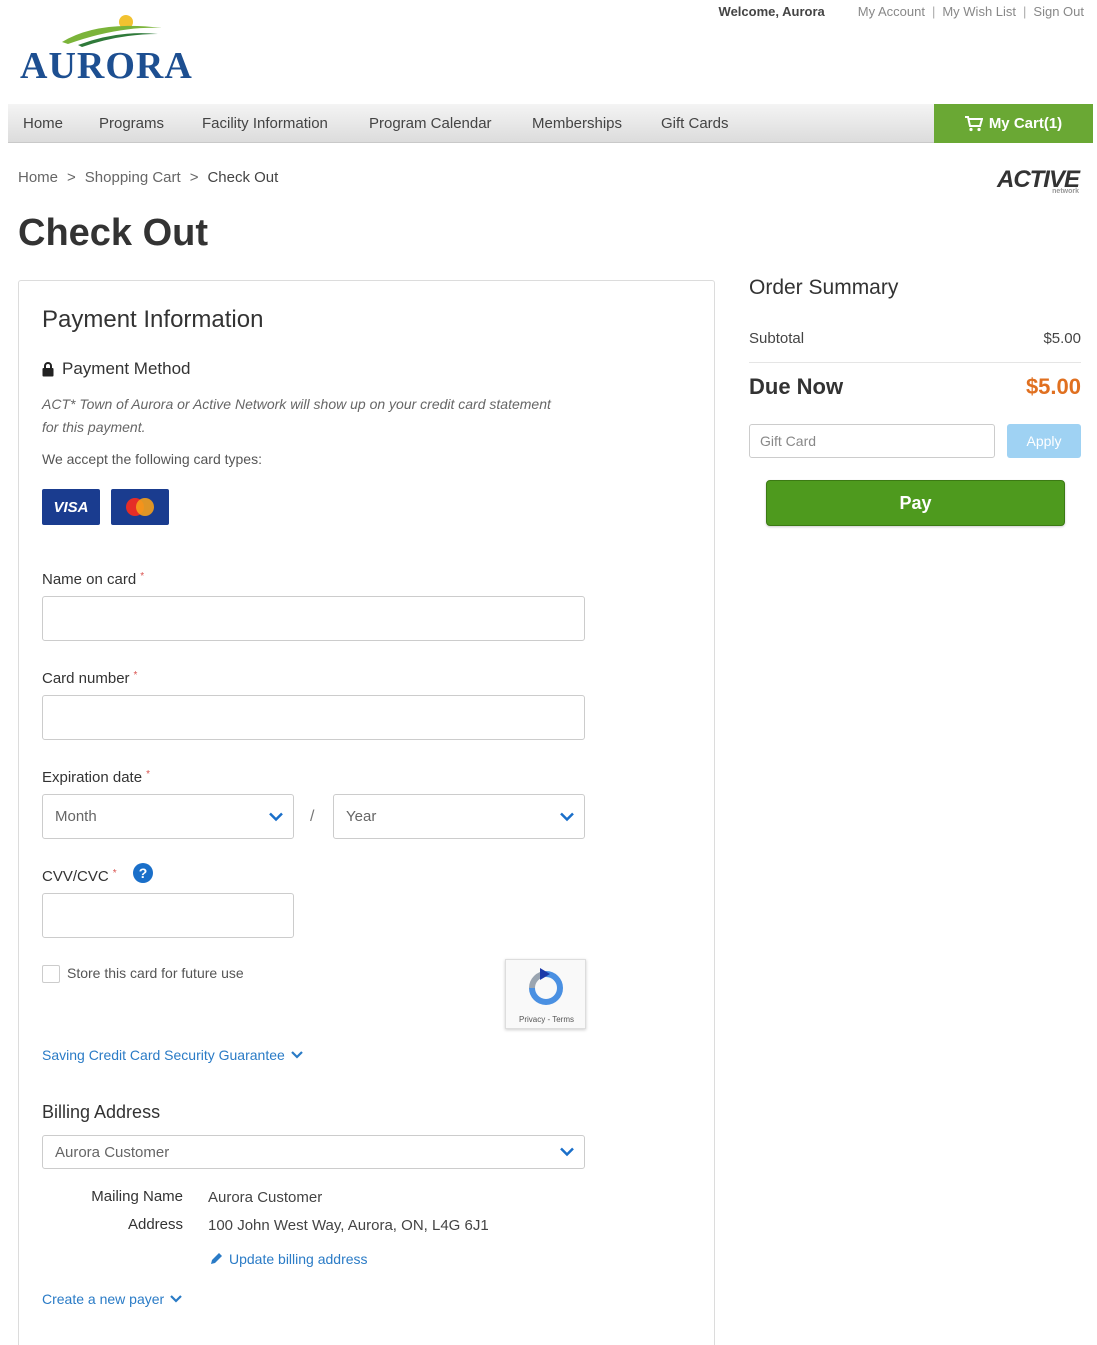 This screenshot has width=1097, height=1345. Describe the element at coordinates (824, 287) in the screenshot. I see `order-summary-heading: Order Summary` at that location.